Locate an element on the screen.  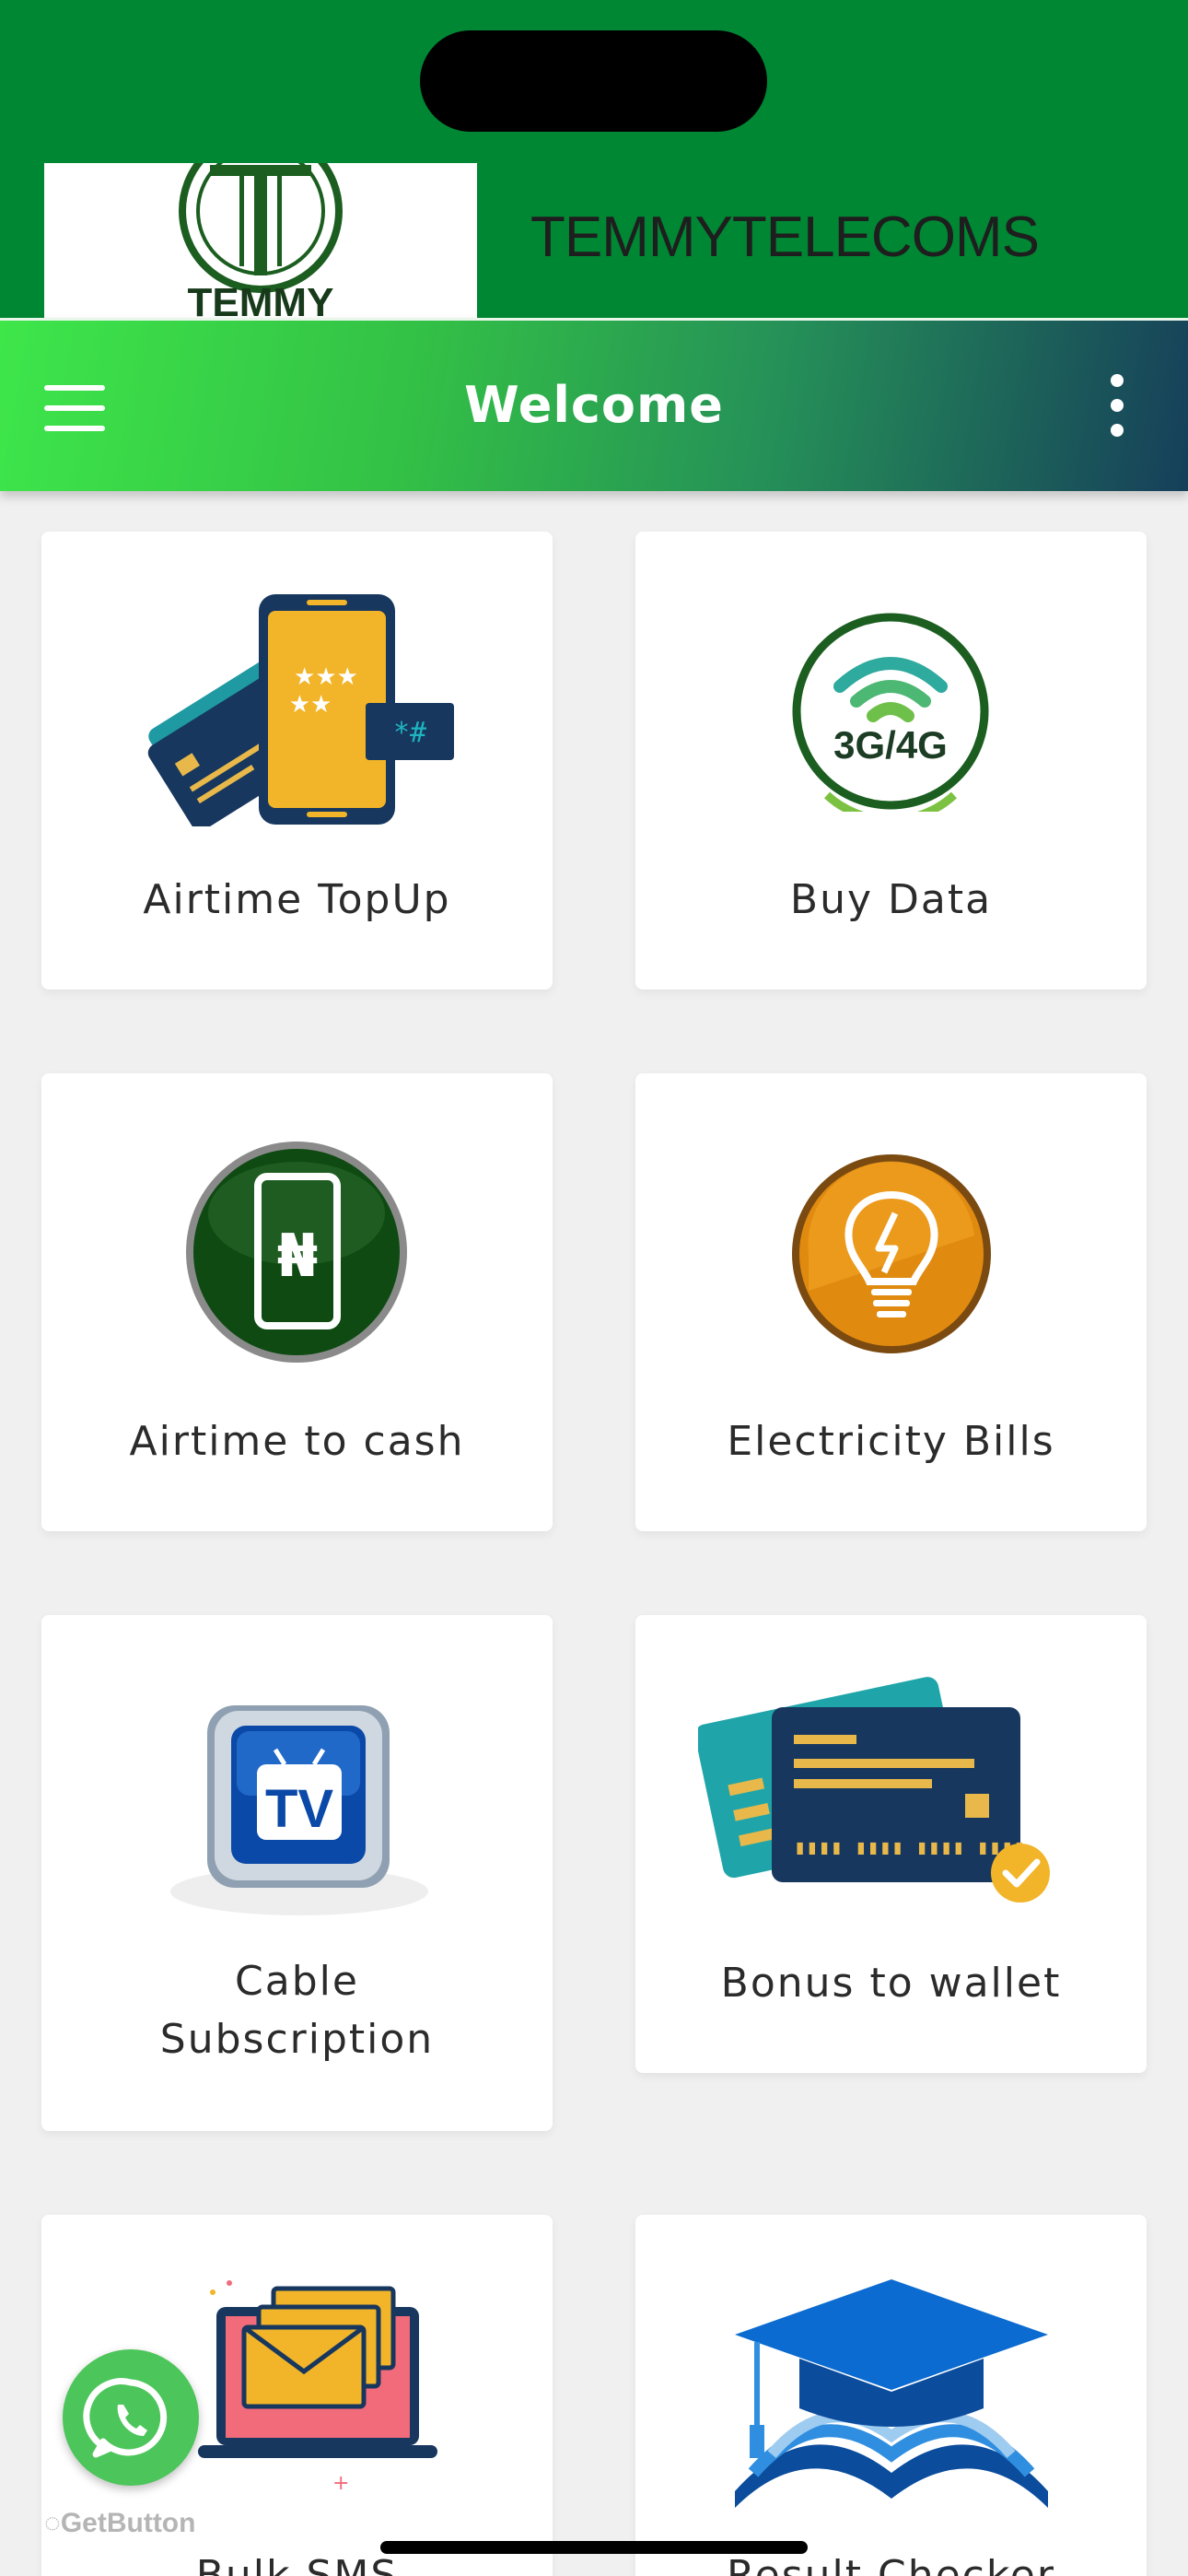
tile-electricity-bills: Electricity Bills is located at coordinates (891, 1302).